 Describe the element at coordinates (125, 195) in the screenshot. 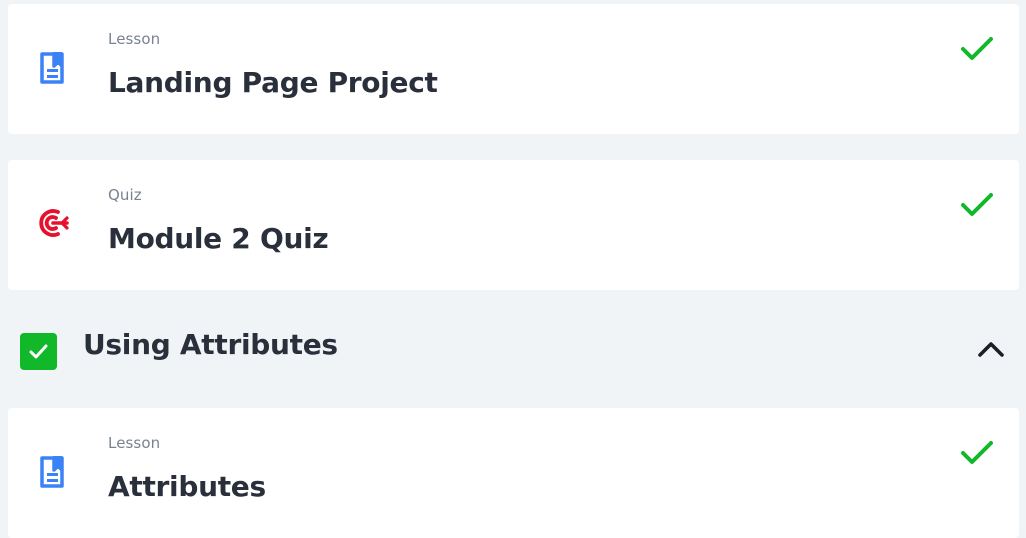

I see `item-type-label: Quiz` at that location.